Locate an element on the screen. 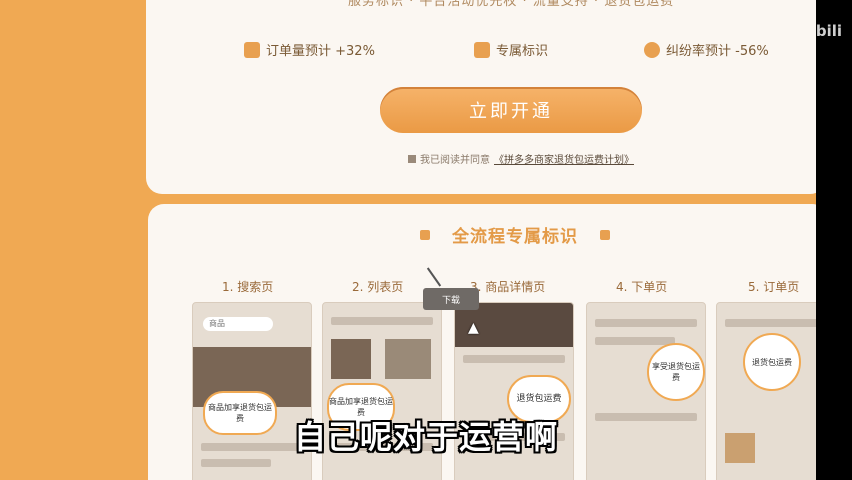  step-label-list: 2. 列表页 is located at coordinates (378, 287).